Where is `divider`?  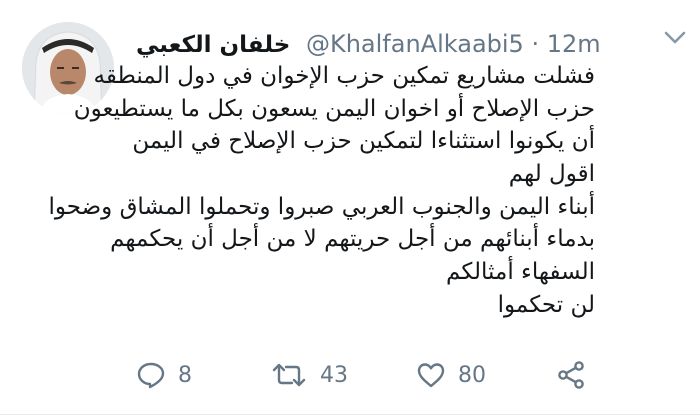 divider is located at coordinates (350, 414).